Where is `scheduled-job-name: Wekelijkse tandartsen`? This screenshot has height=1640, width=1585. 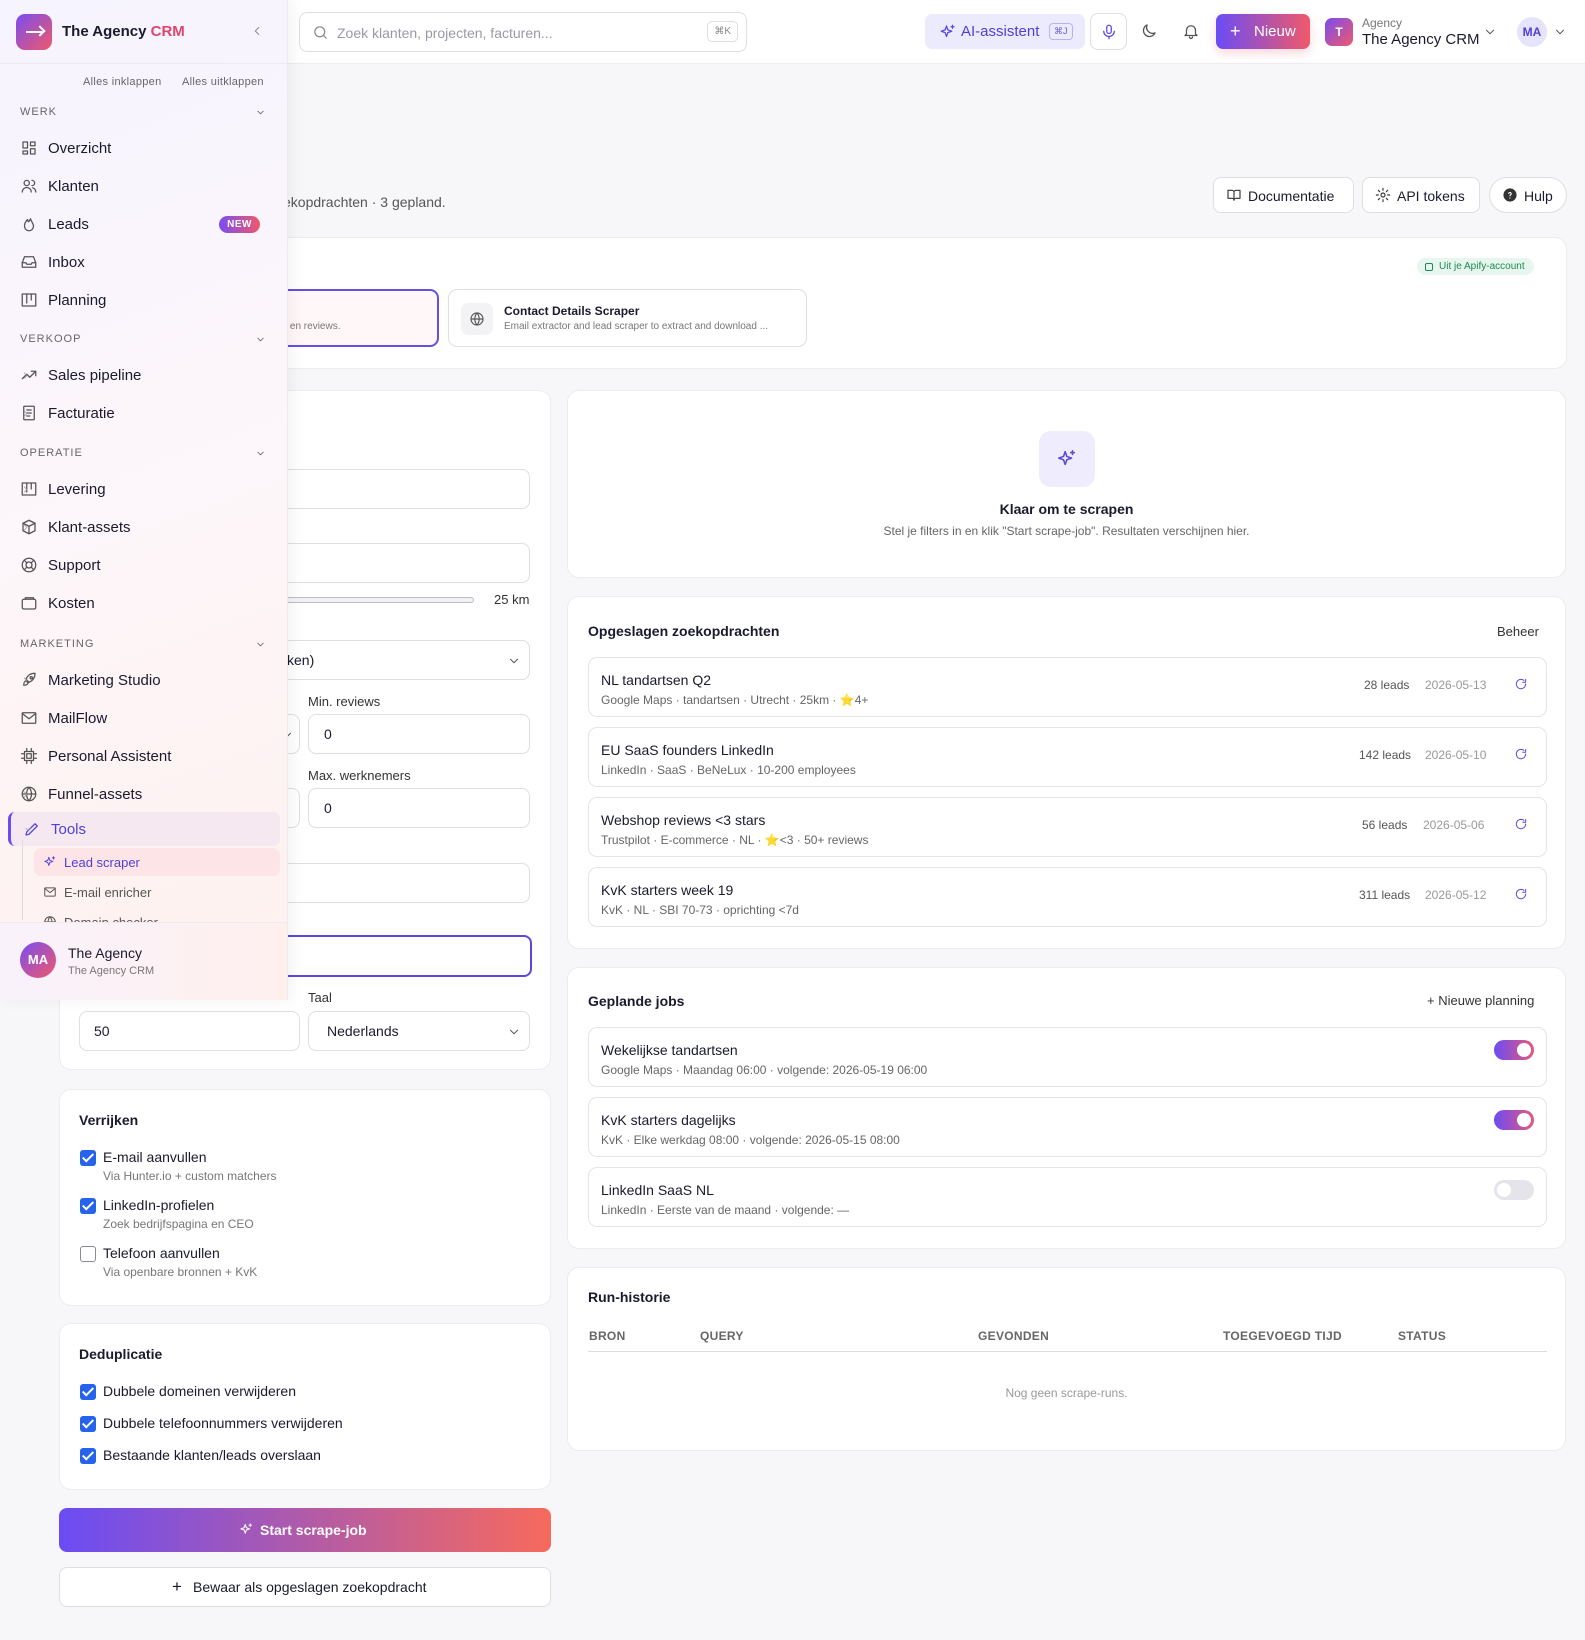
scheduled-job-name: Wekelijkse tandartsen is located at coordinates (669, 1050).